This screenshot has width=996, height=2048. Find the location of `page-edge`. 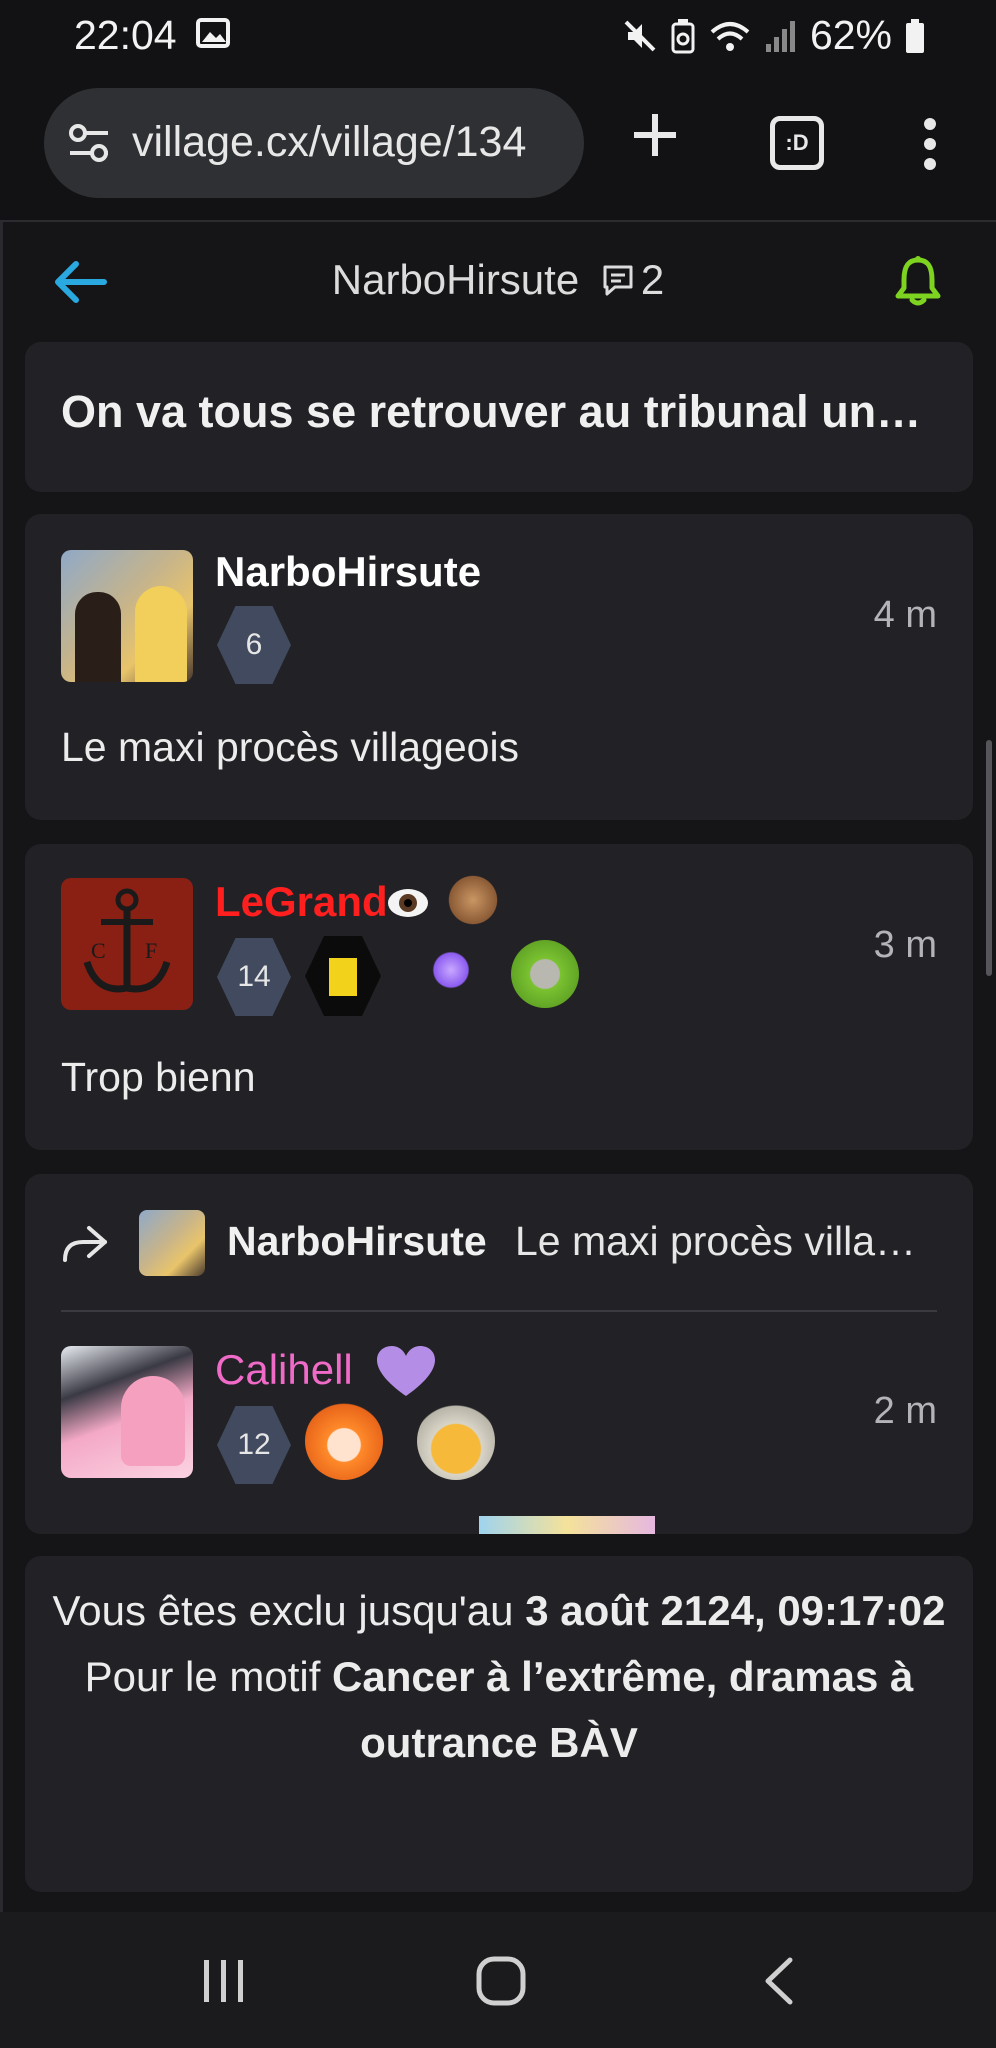

page-edge is located at coordinates (1, 1067).